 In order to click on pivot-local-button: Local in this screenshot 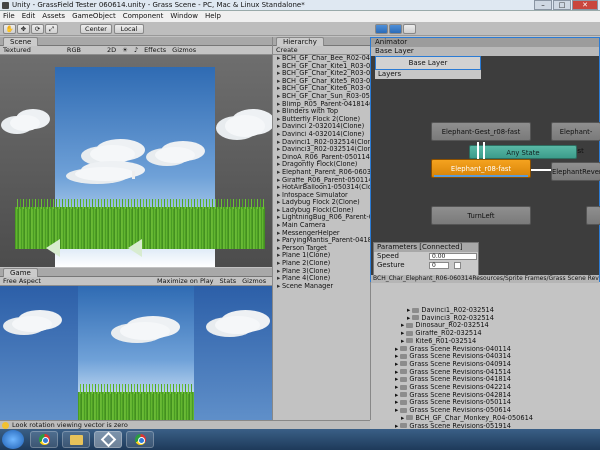, I will do `click(129, 29)`.